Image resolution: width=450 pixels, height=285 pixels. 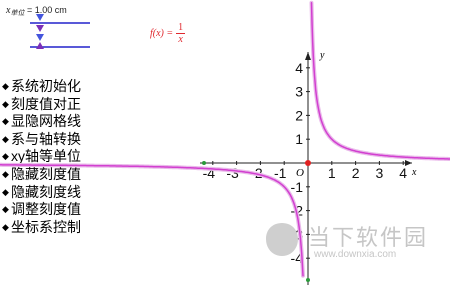 What do you see at coordinates (332, 173) in the screenshot?
I see `x-tick-label: 1` at bounding box center [332, 173].